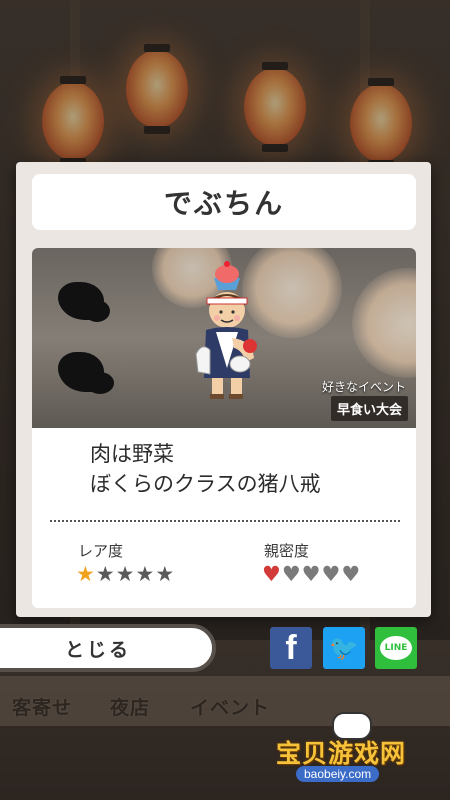 Image resolution: width=450 pixels, height=800 pixels. What do you see at coordinates (384, 323) in the screenshot?
I see `bg-lamp` at bounding box center [384, 323].